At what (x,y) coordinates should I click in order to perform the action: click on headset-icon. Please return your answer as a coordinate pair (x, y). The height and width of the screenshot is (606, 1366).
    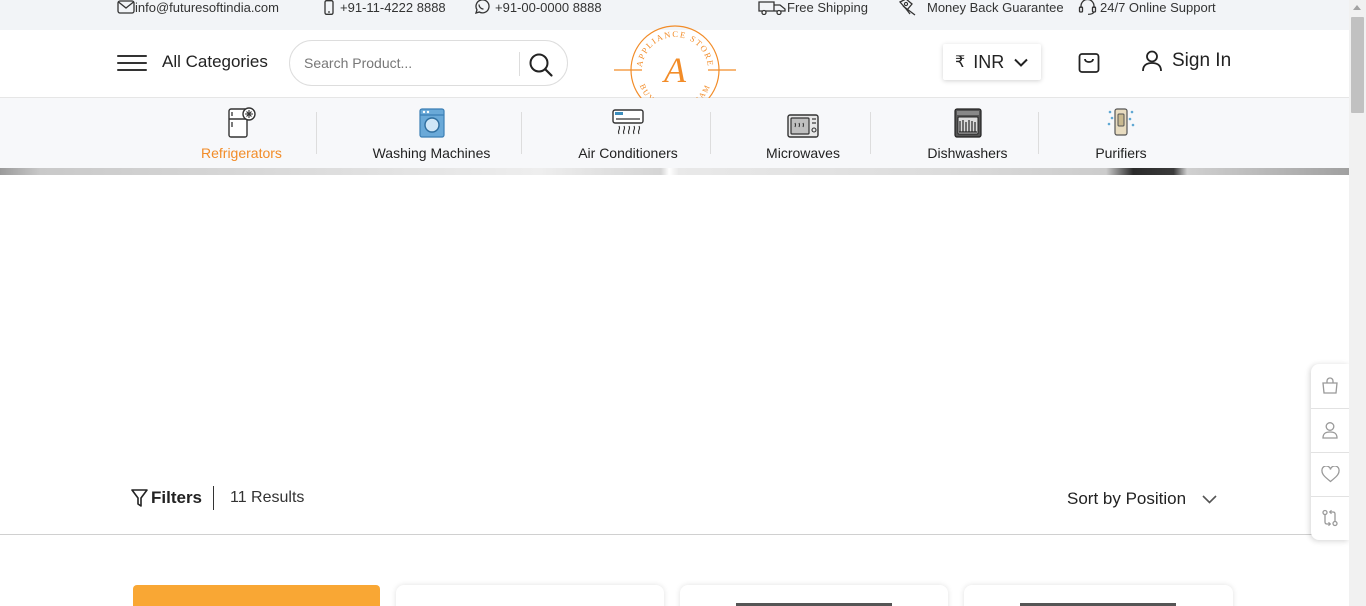
    Looking at the image, I should click on (1087, 7).